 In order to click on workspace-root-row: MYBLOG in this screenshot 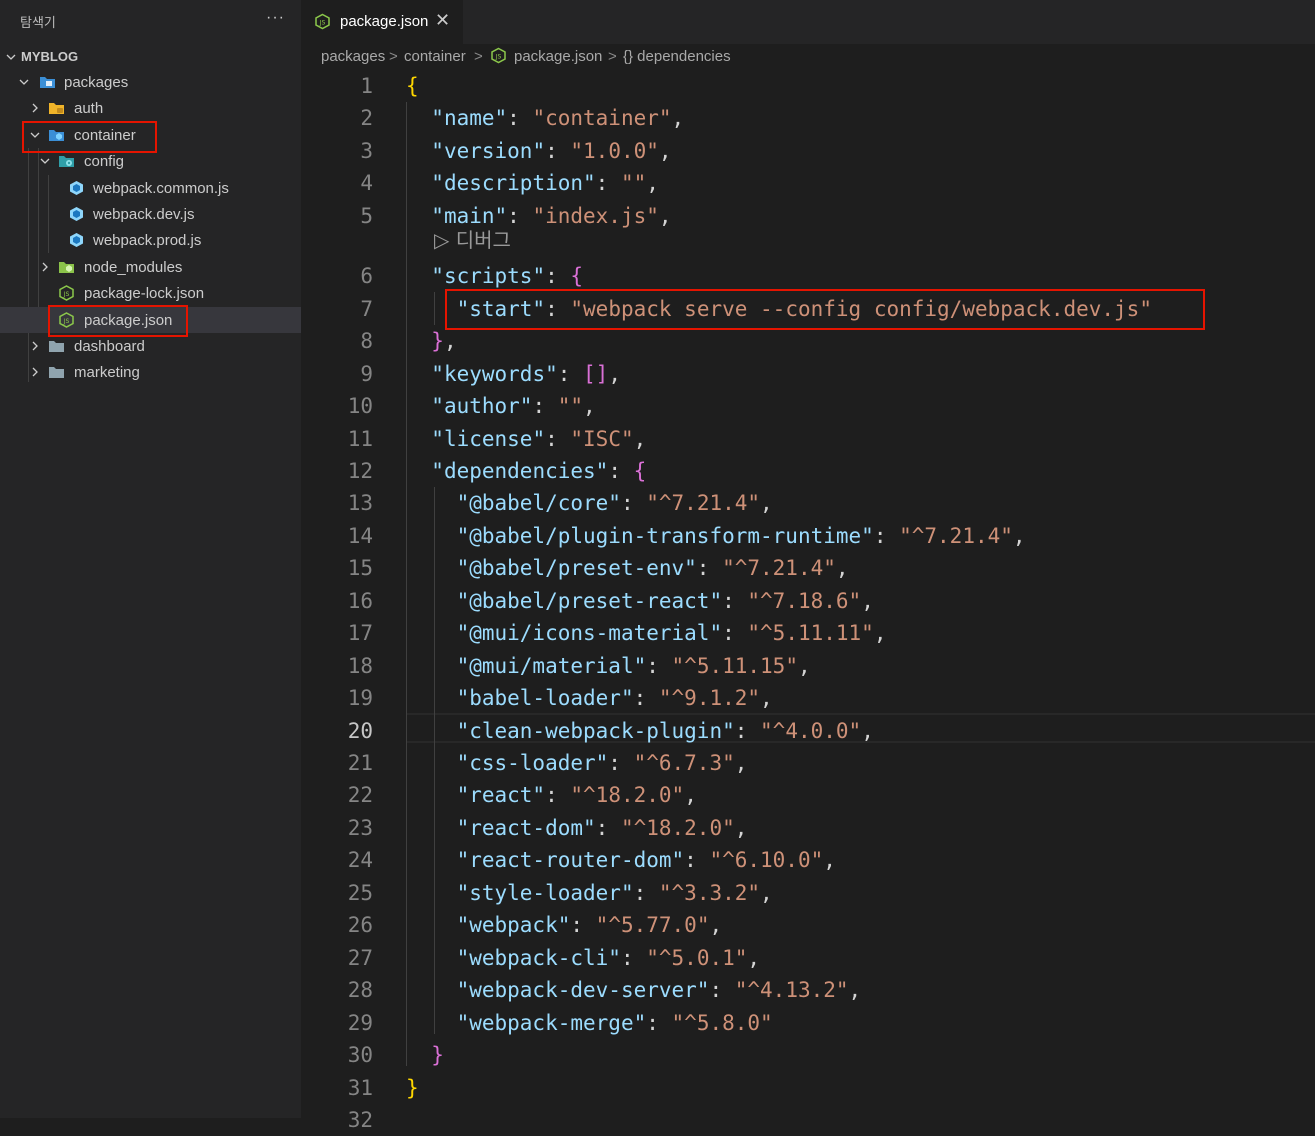, I will do `click(150, 56)`.